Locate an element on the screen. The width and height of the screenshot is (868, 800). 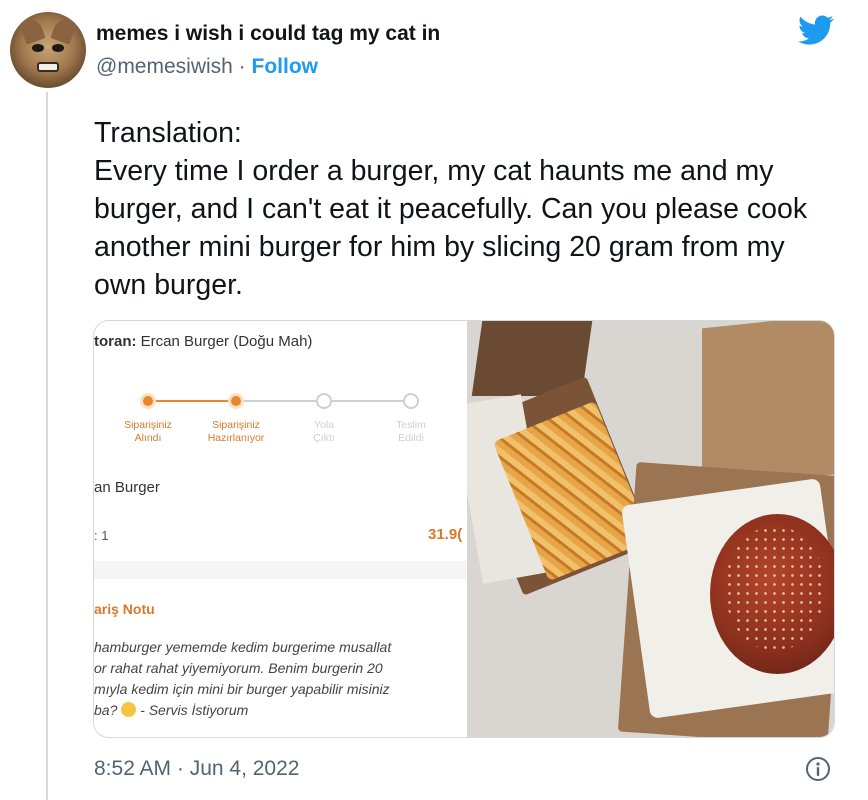
twitter-bird-icon is located at coordinates (816, 30).